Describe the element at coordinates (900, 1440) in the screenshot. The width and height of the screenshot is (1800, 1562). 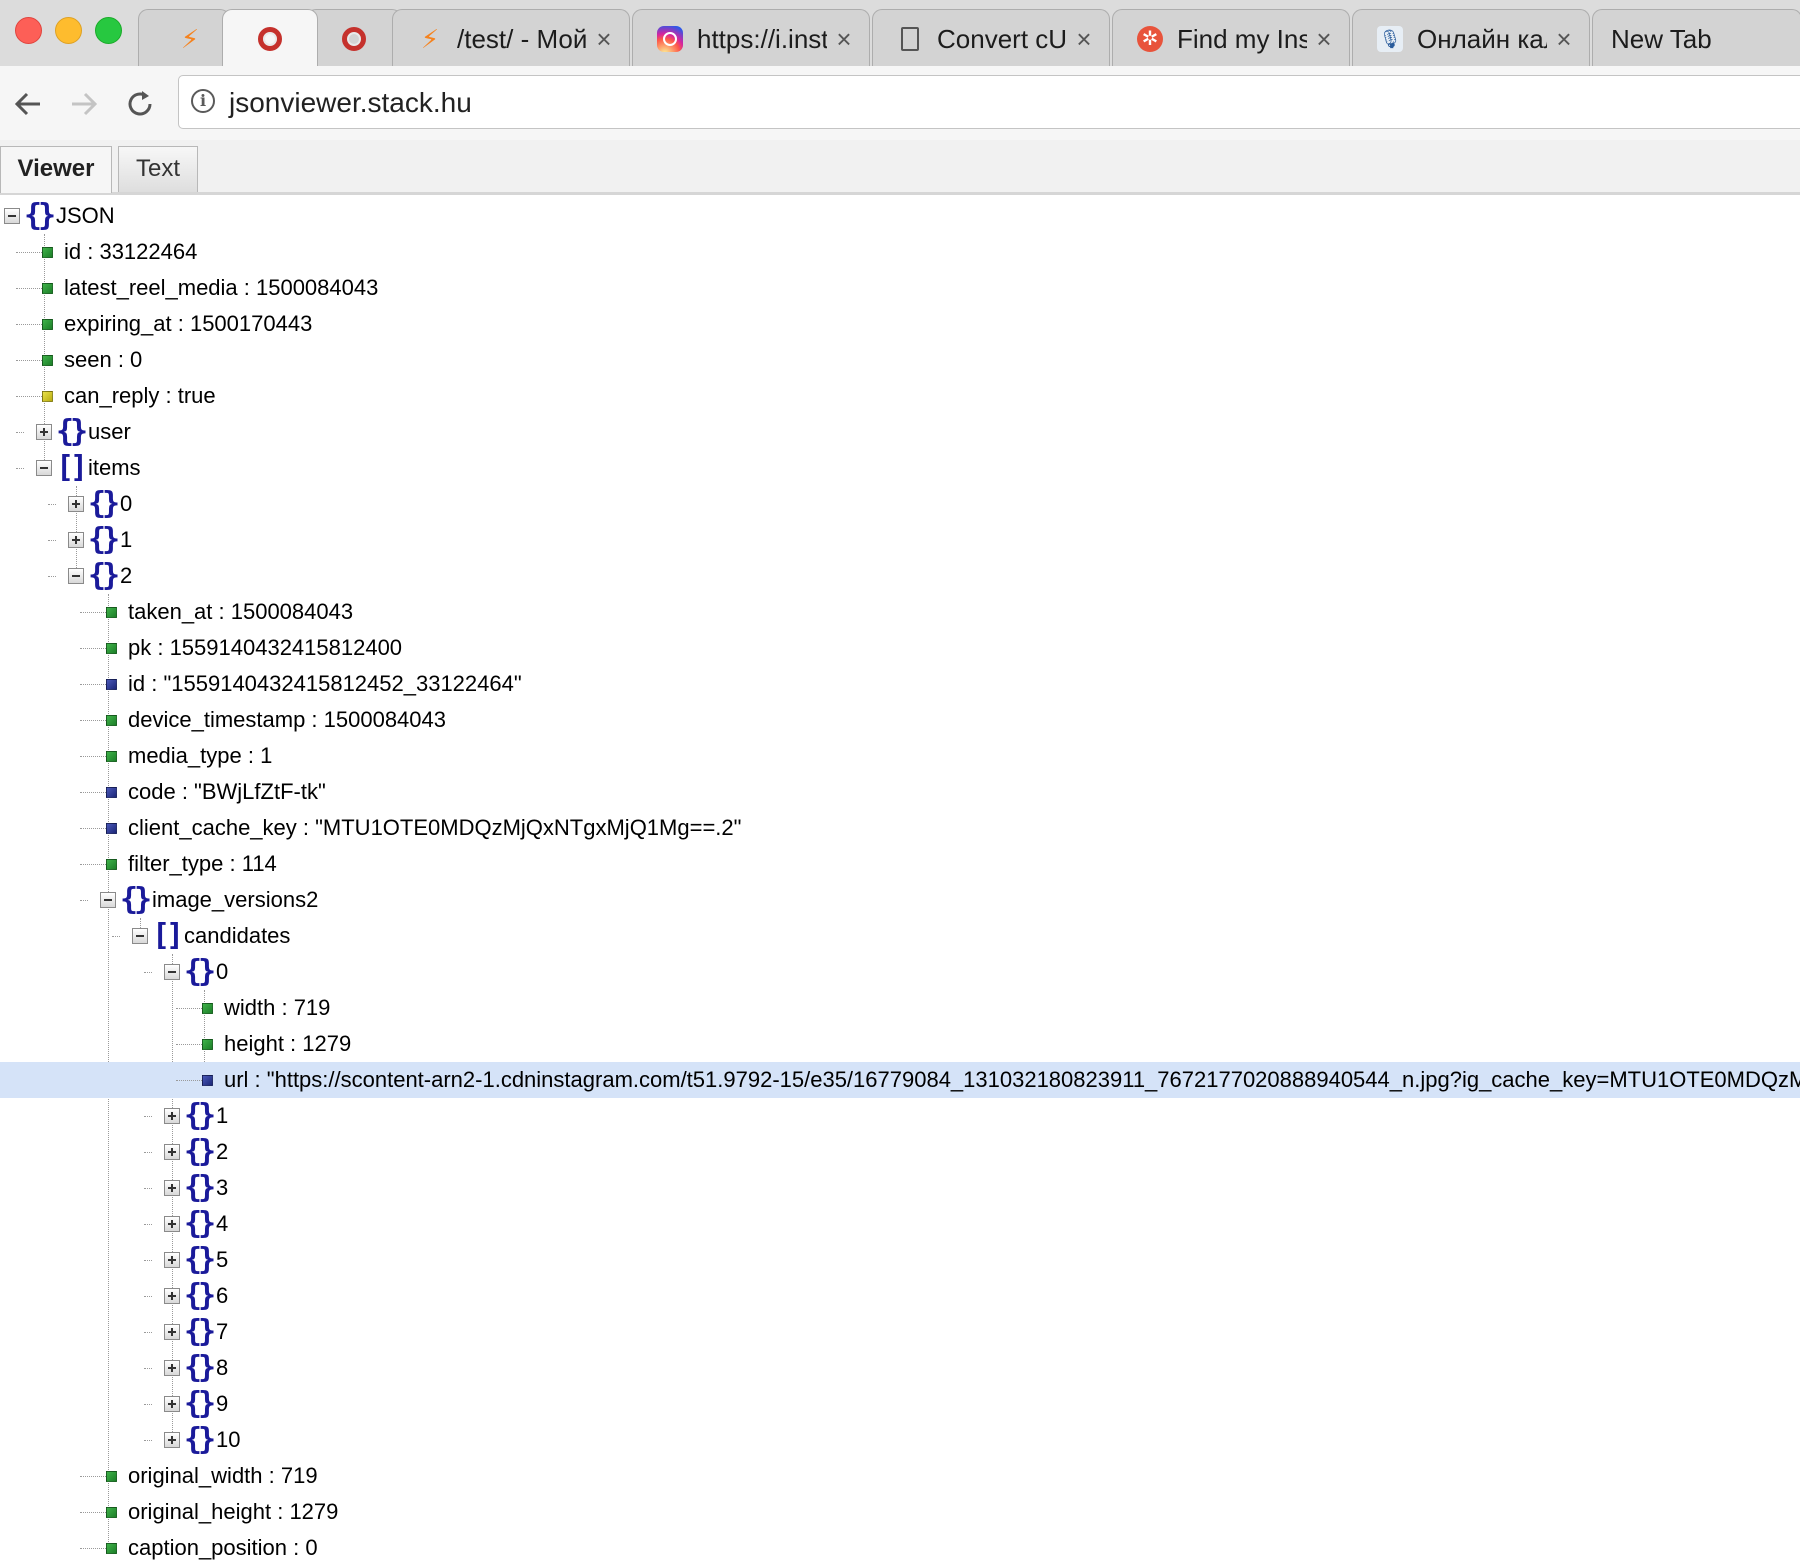
I see `tree-node: {} 10` at that location.